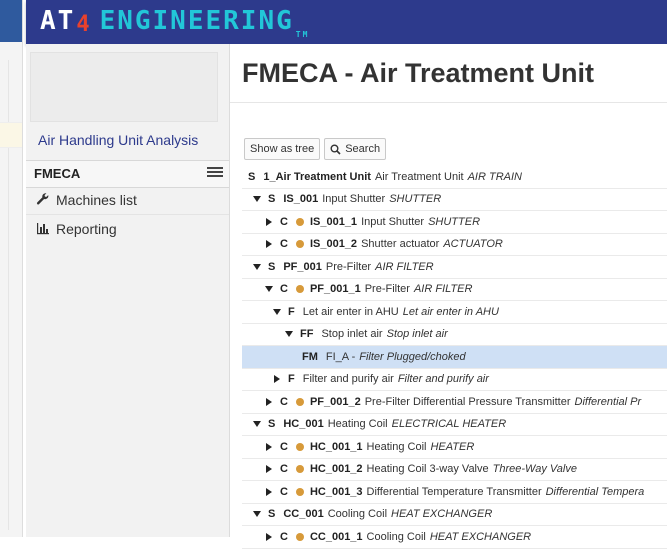 This screenshot has width=667, height=549. I want to click on node-code: PF_001_1, so click(335, 289).